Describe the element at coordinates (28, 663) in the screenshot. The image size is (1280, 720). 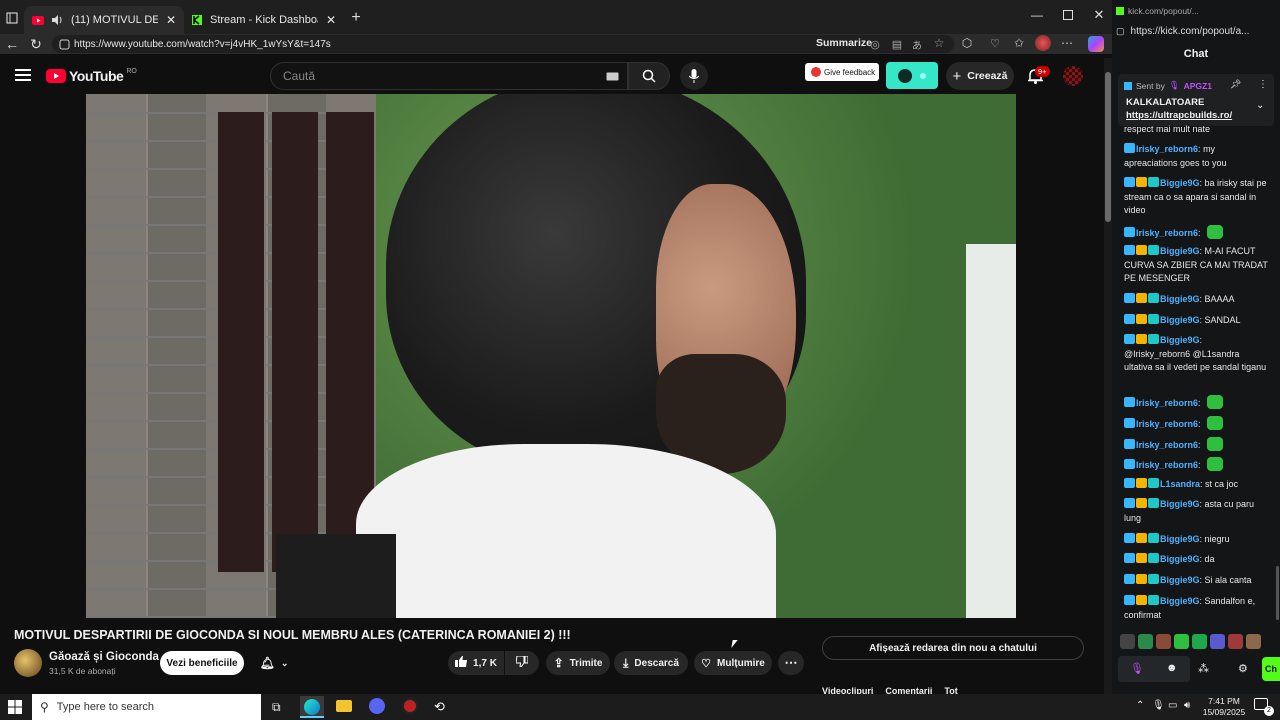
I see `channel-avatar` at that location.